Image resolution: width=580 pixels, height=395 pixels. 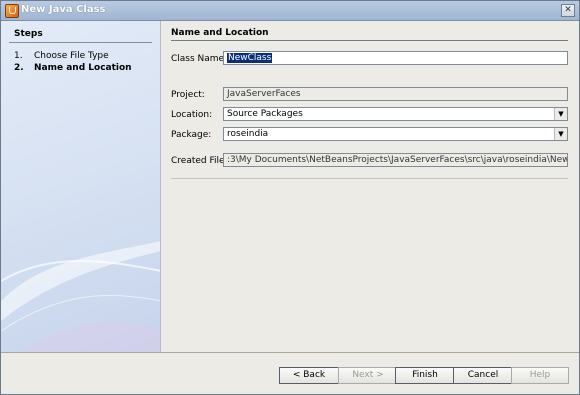 I want to click on close-icon: ✕, so click(x=568, y=10).